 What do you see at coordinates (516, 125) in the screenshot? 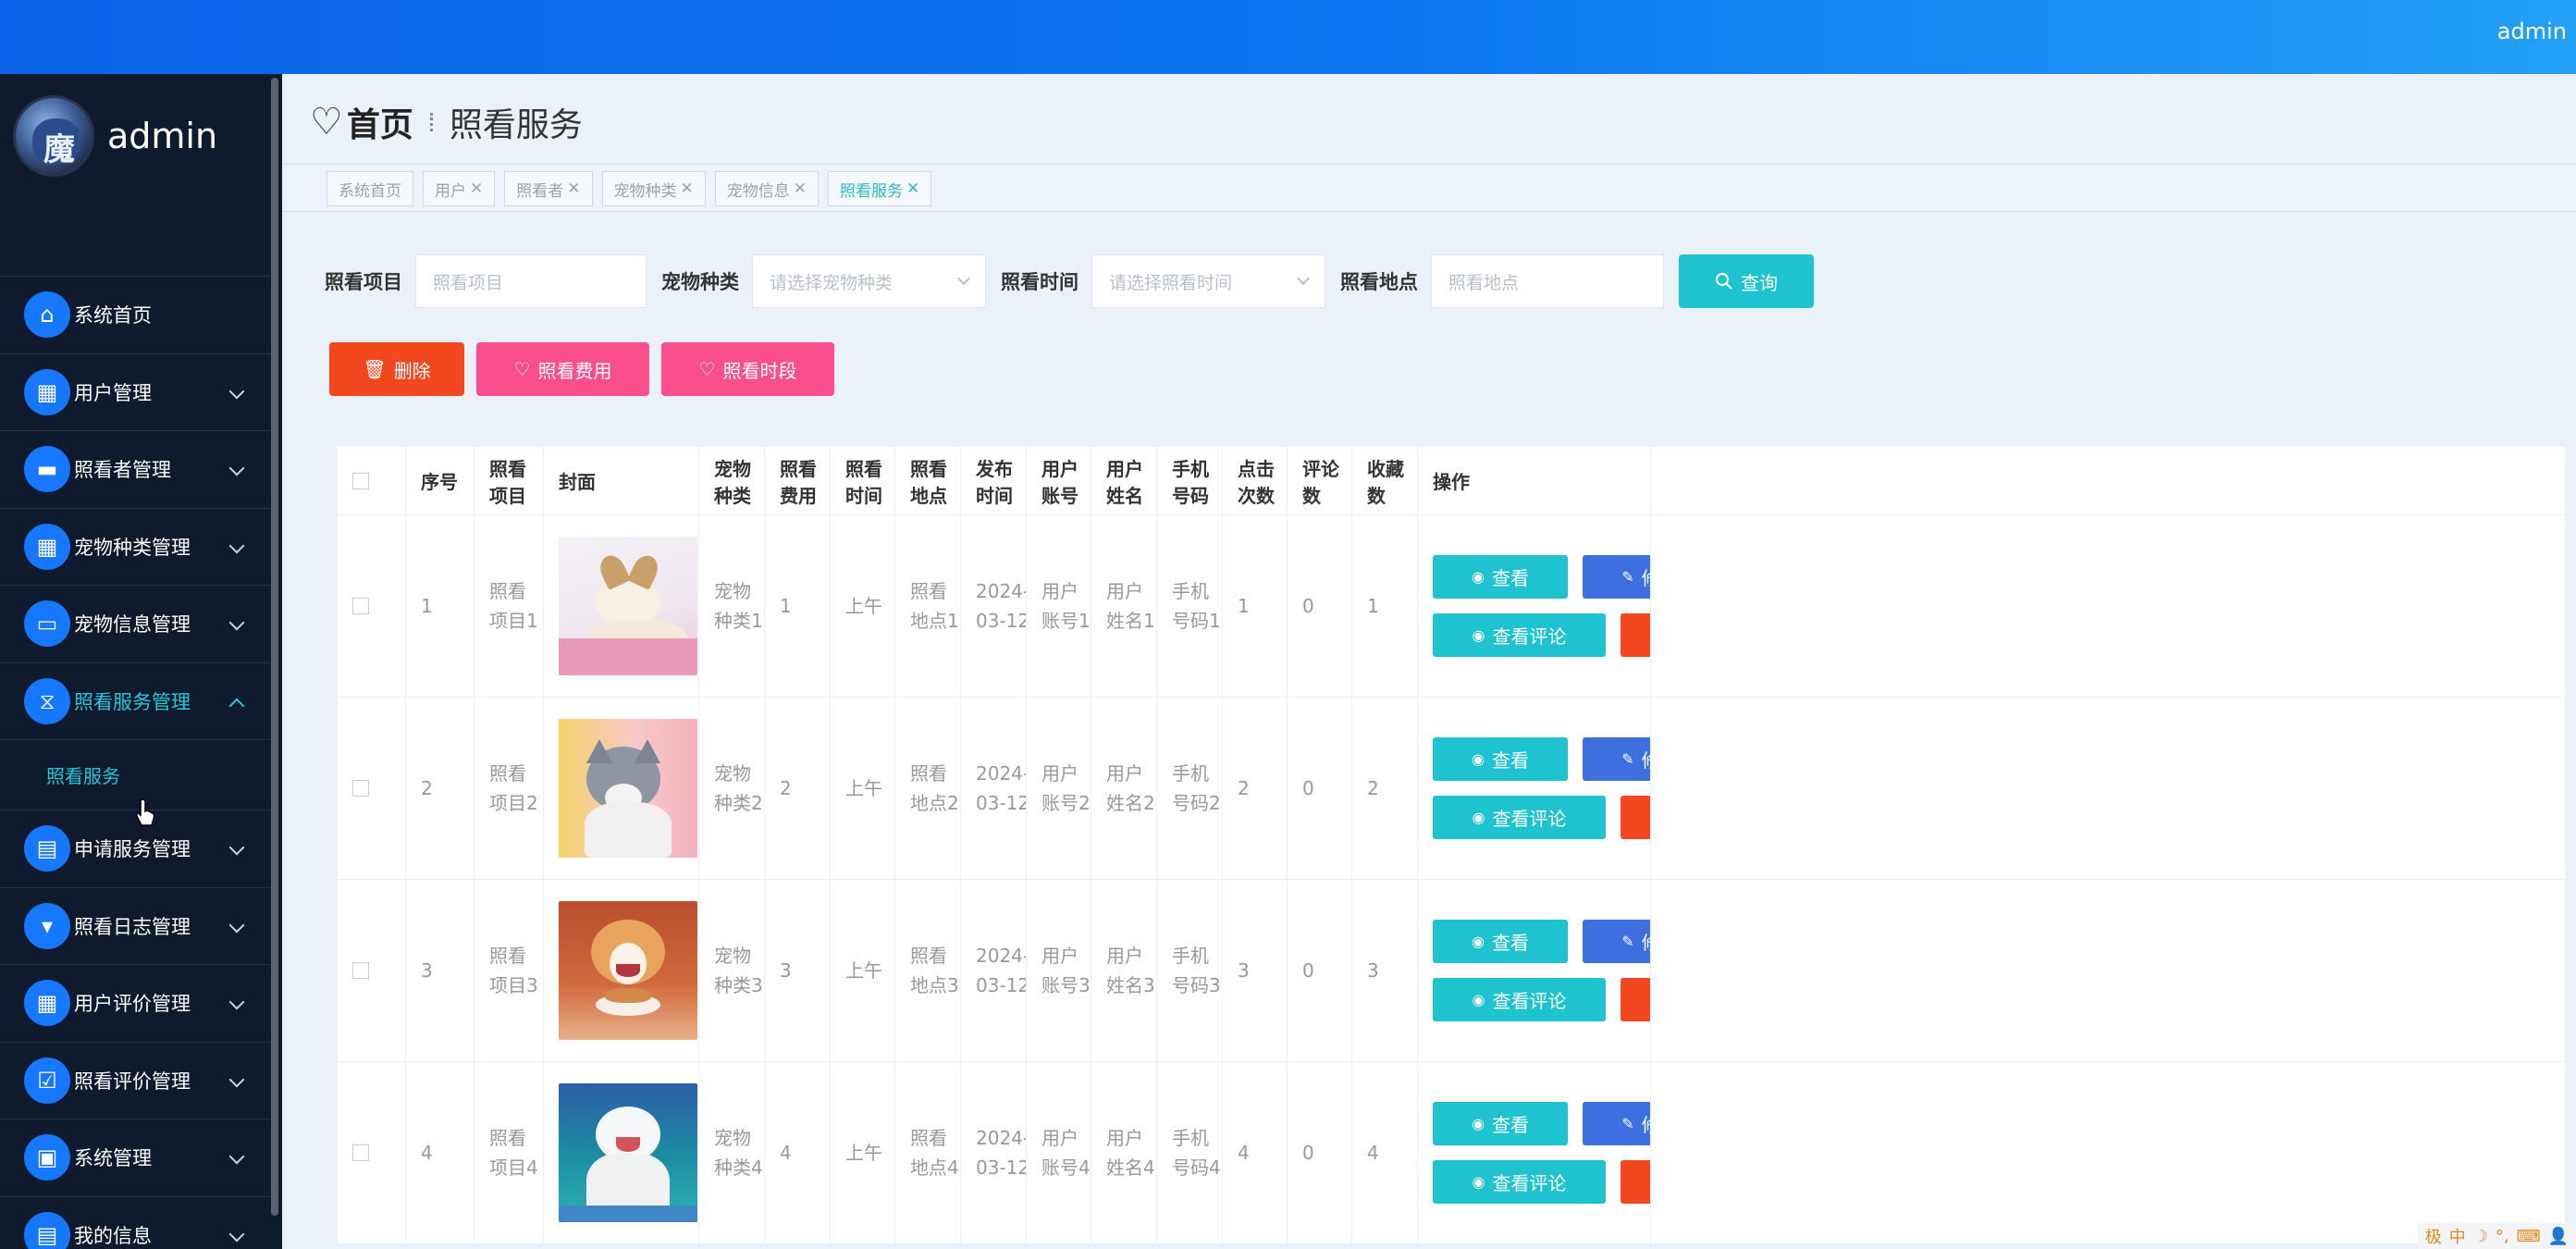
I see `breadcrumb-current: 照看服务` at bounding box center [516, 125].